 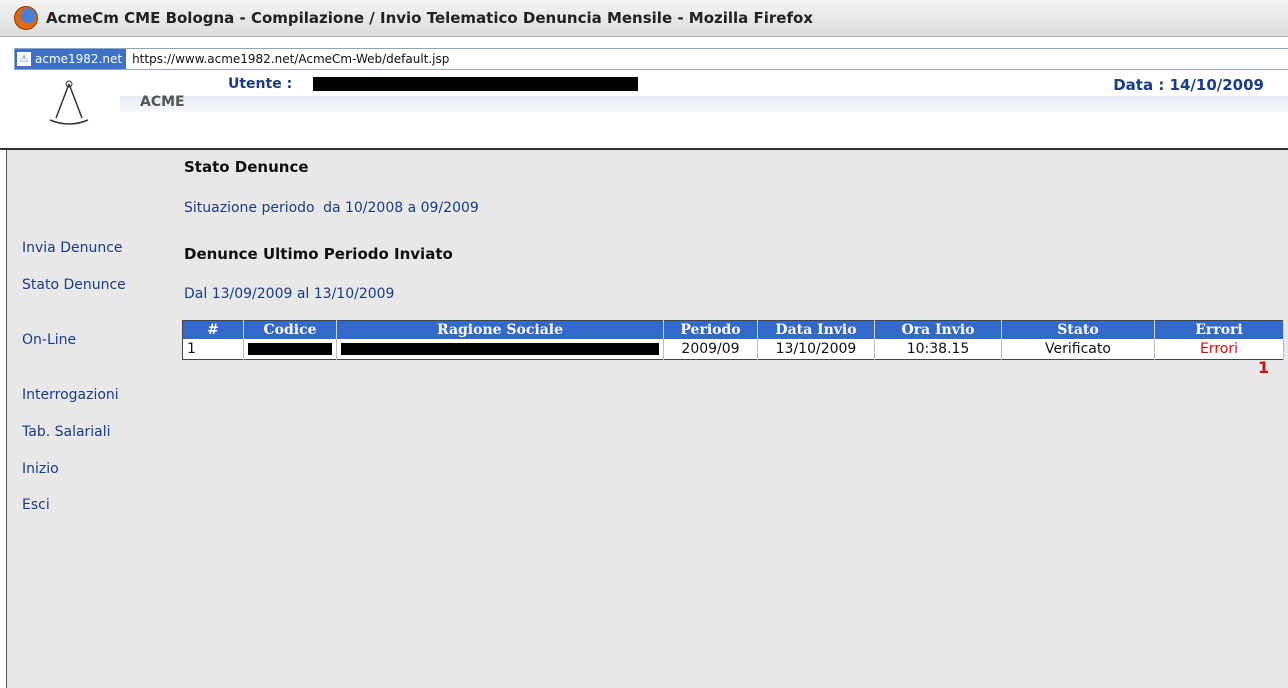 I want to click on sidebar-item-invia-denunce: Invia Denunce, so click(x=72, y=248).